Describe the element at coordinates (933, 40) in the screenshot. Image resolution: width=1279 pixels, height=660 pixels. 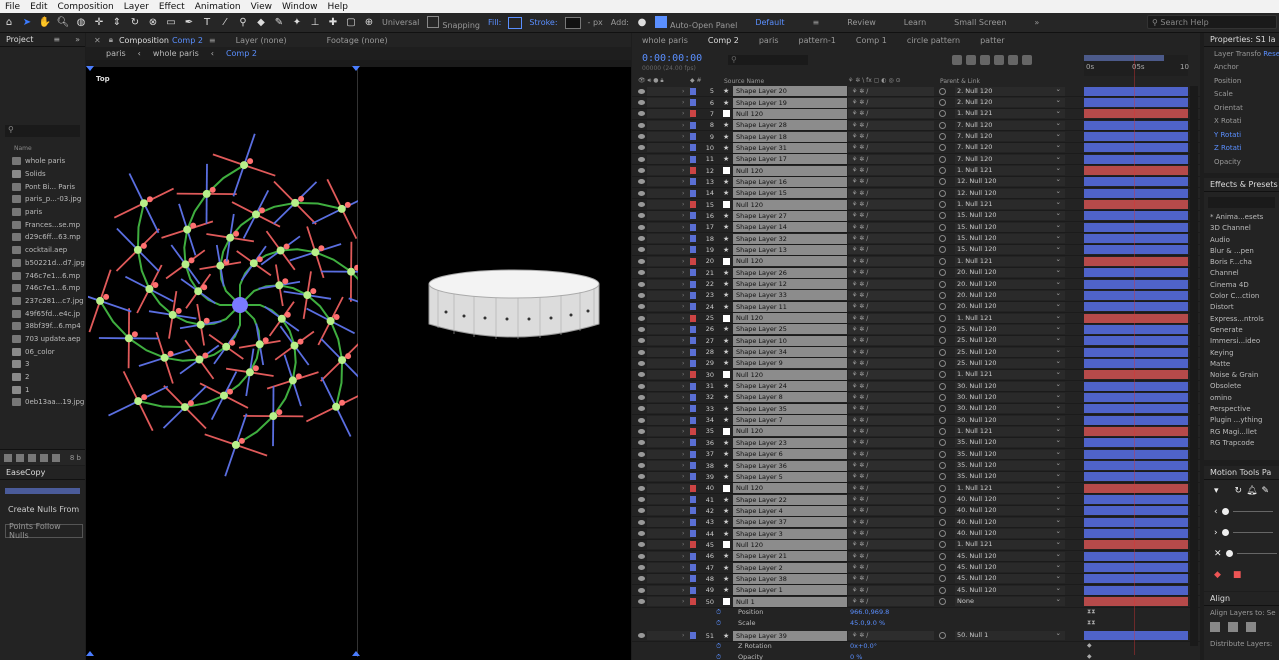
I see `timeline-tab: circle pattern` at that location.